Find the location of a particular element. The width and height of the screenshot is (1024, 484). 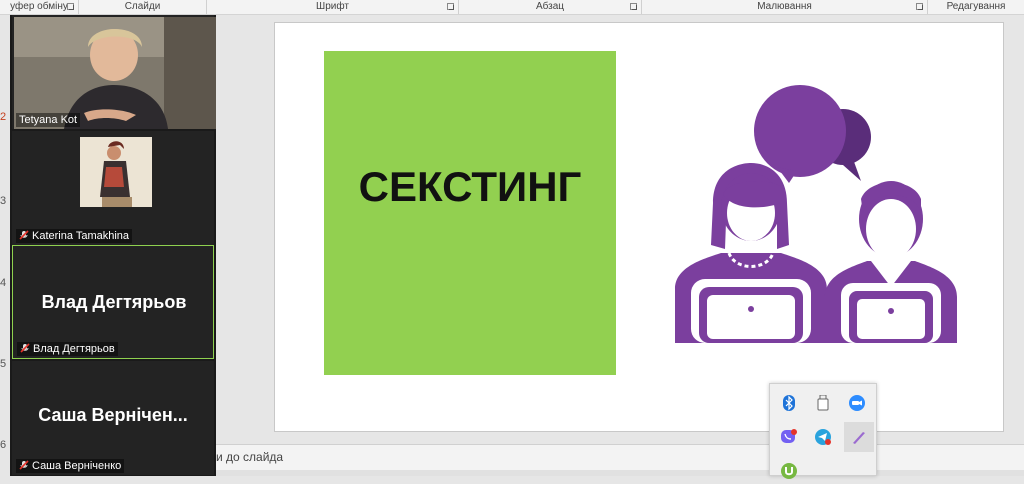

group-paragraph-label: Абзац is located at coordinates (550, 6).